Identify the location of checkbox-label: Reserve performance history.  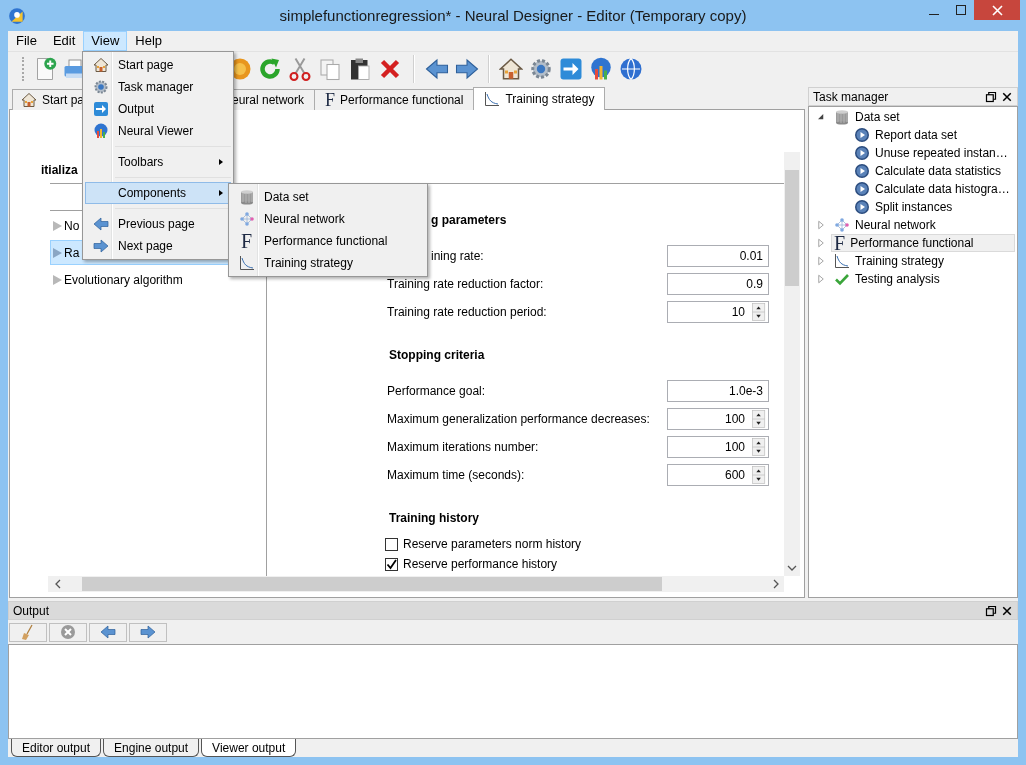
(480, 564).